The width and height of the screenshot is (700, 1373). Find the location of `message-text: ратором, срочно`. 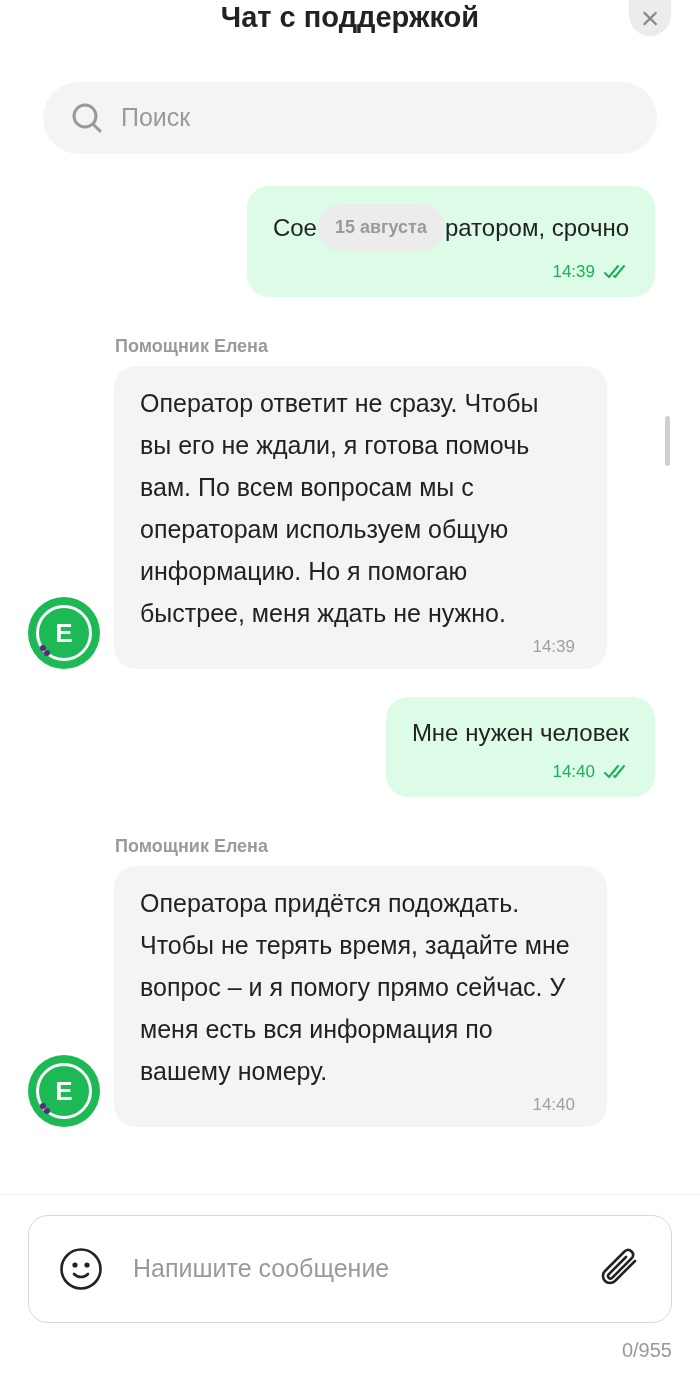

message-text: ратором, срочно is located at coordinates (536, 227).